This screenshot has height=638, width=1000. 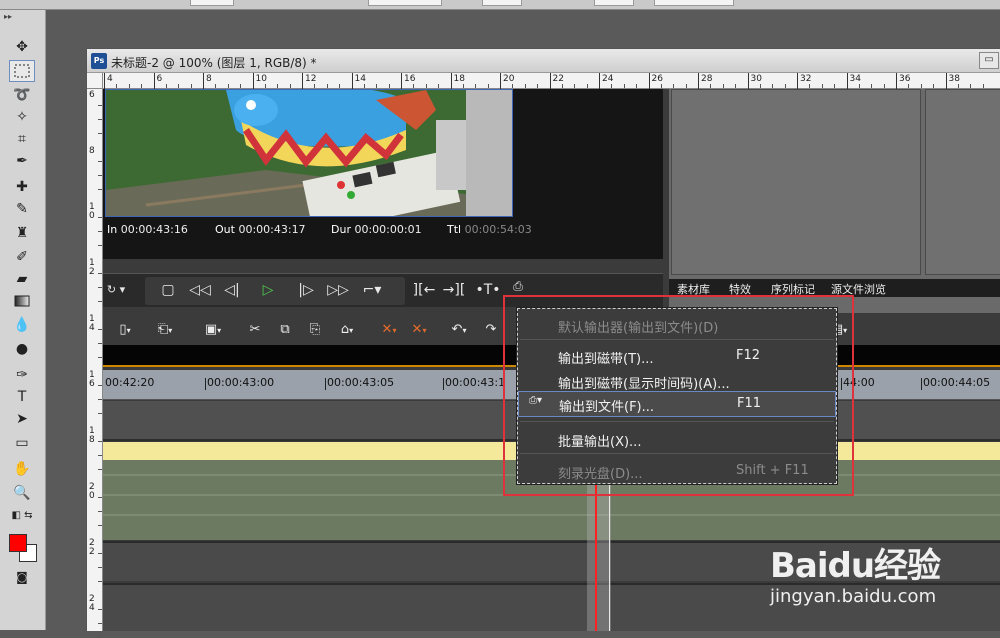 What do you see at coordinates (8, 16) in the screenshot?
I see `palette-grip-icon: ▸▸` at bounding box center [8, 16].